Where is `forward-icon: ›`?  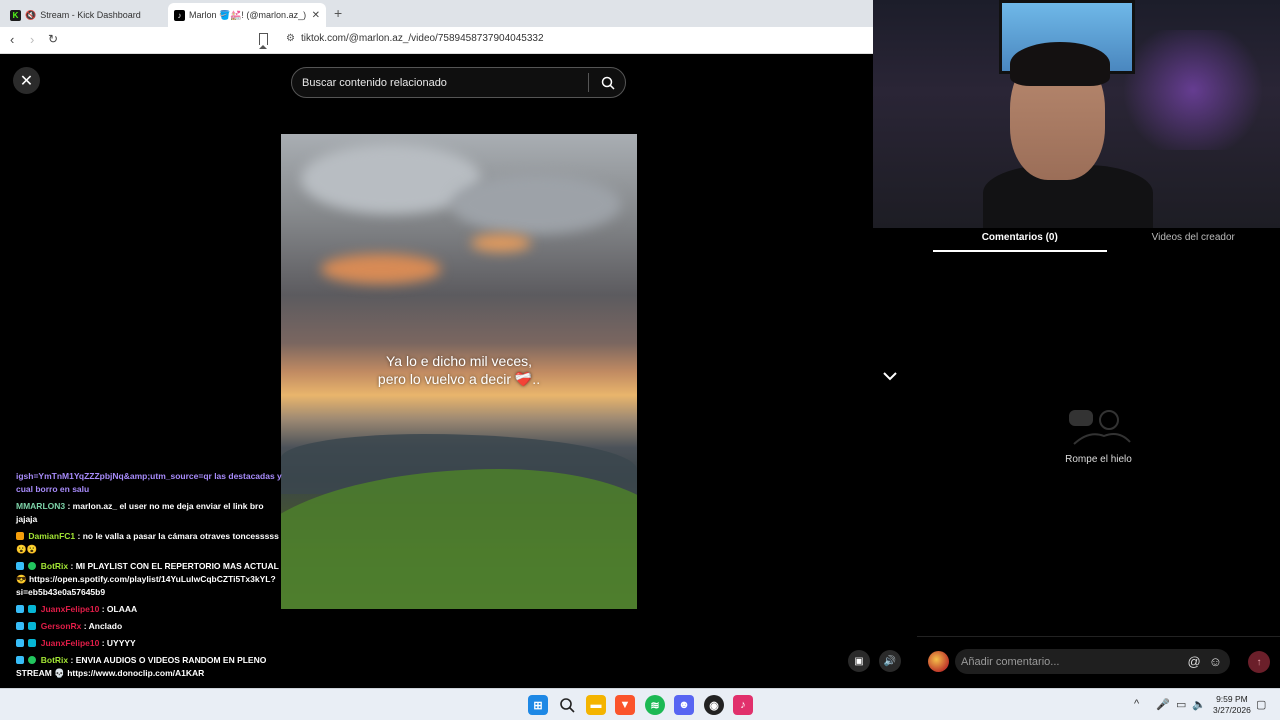
forward-icon: › is located at coordinates (32, 39).